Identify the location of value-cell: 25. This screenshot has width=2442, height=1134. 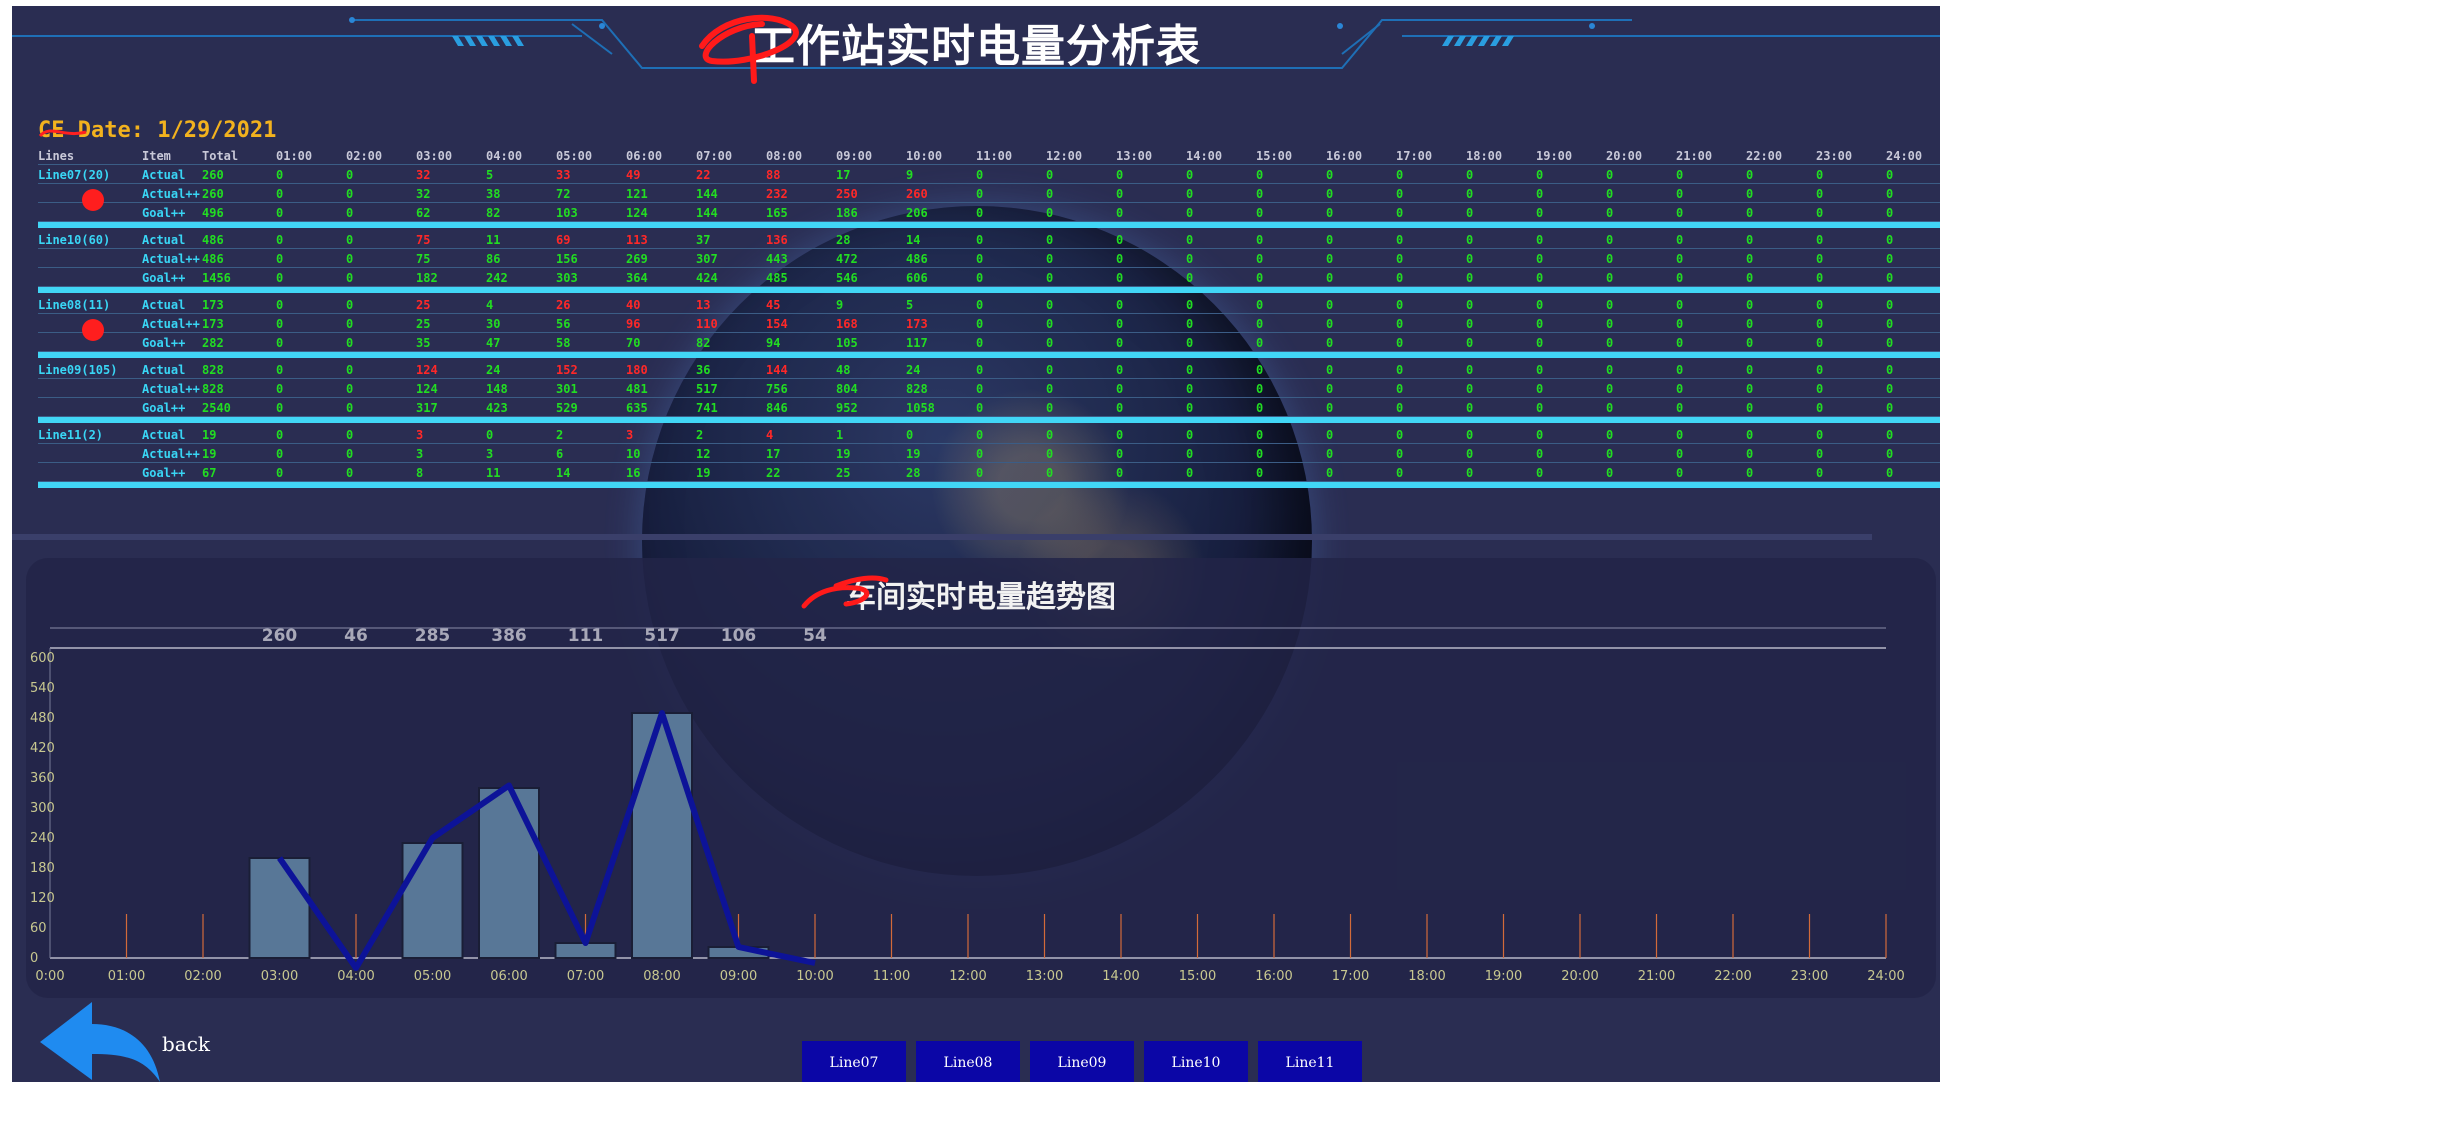
(423, 324).